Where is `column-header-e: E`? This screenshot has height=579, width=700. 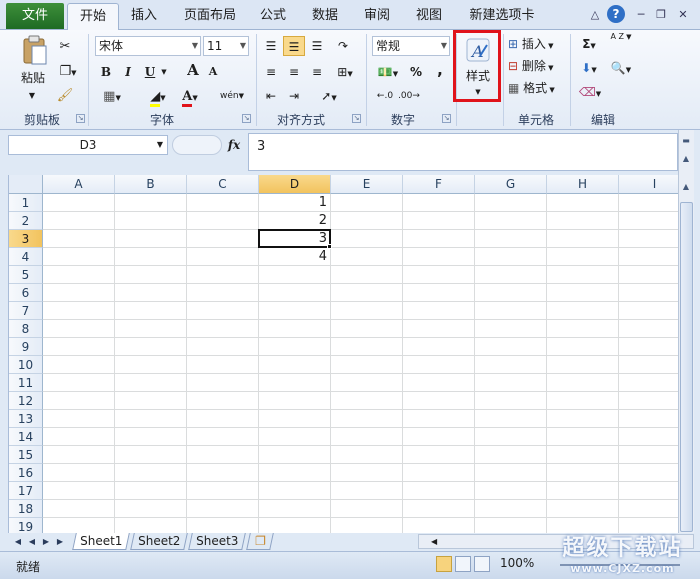 column-header-e: E is located at coordinates (367, 184).